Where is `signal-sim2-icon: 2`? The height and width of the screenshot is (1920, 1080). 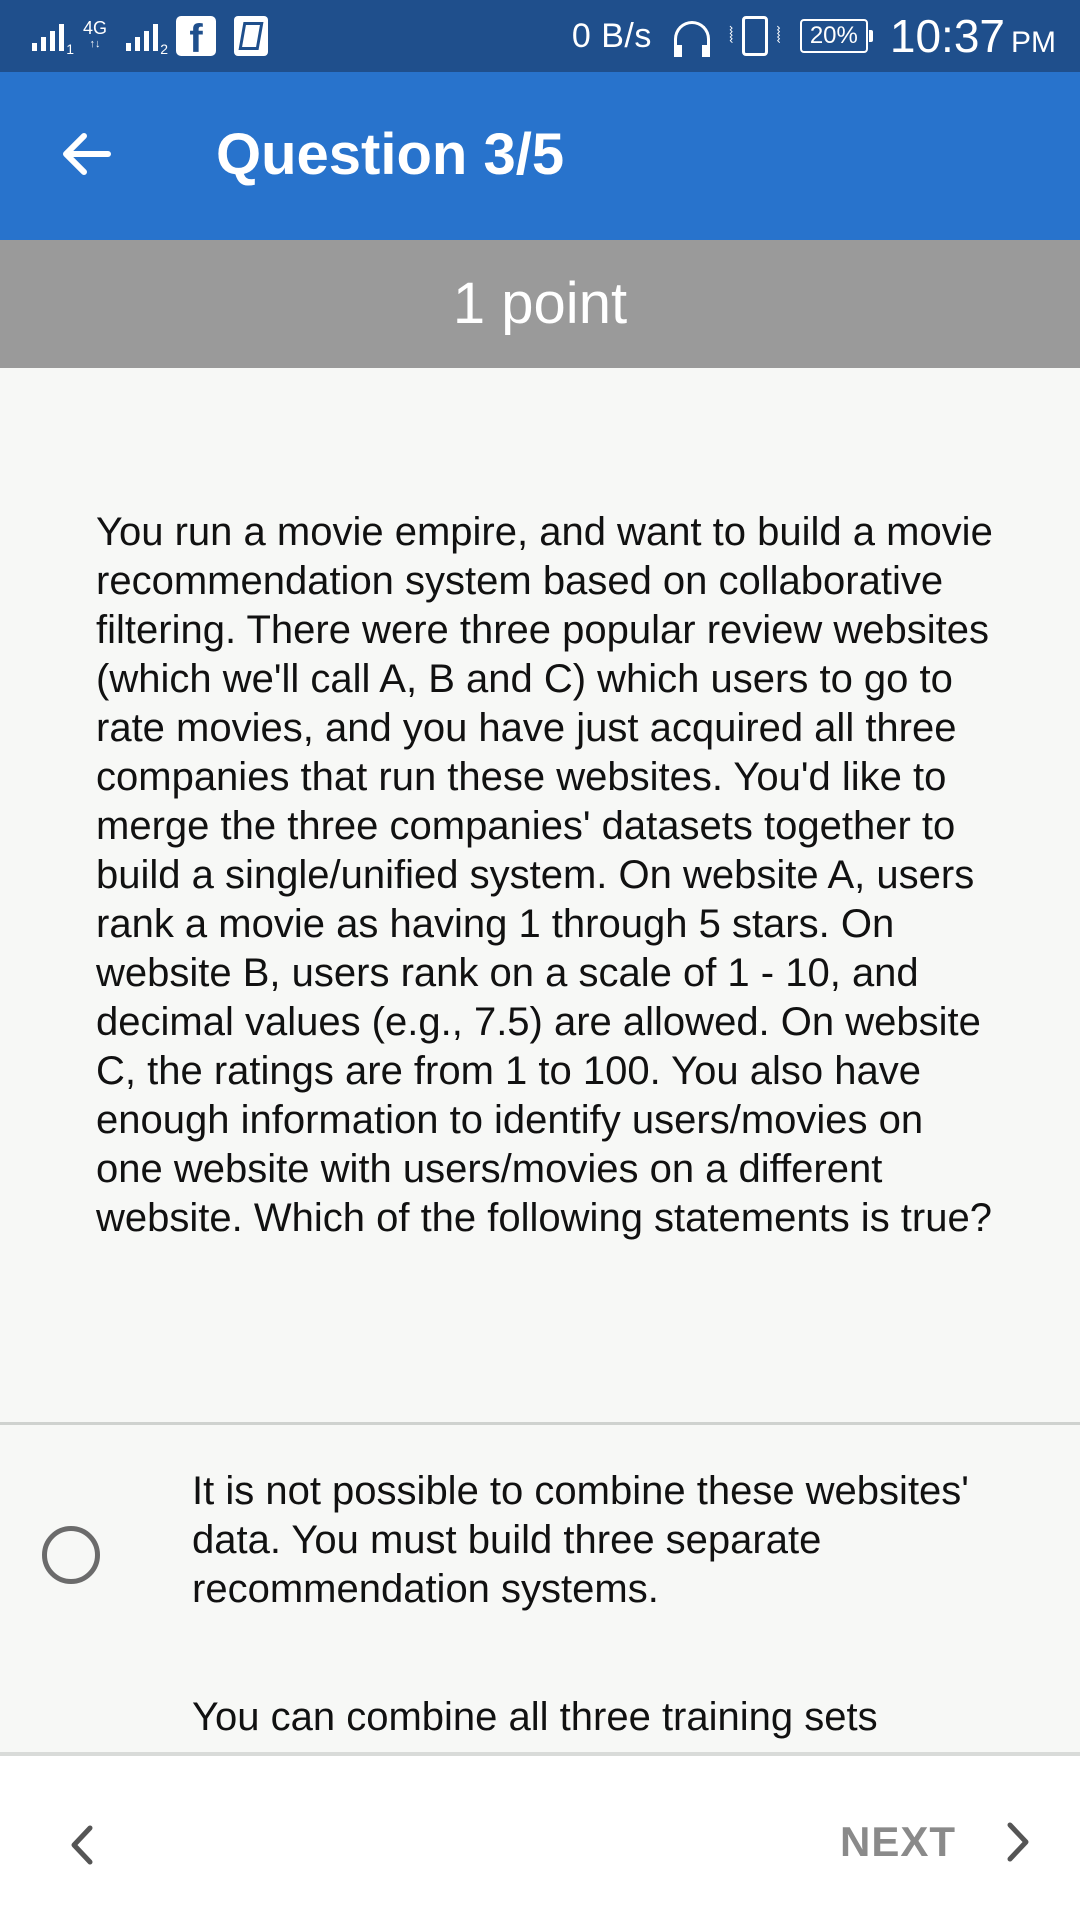
signal-sim2-icon: 2 is located at coordinates (147, 39).